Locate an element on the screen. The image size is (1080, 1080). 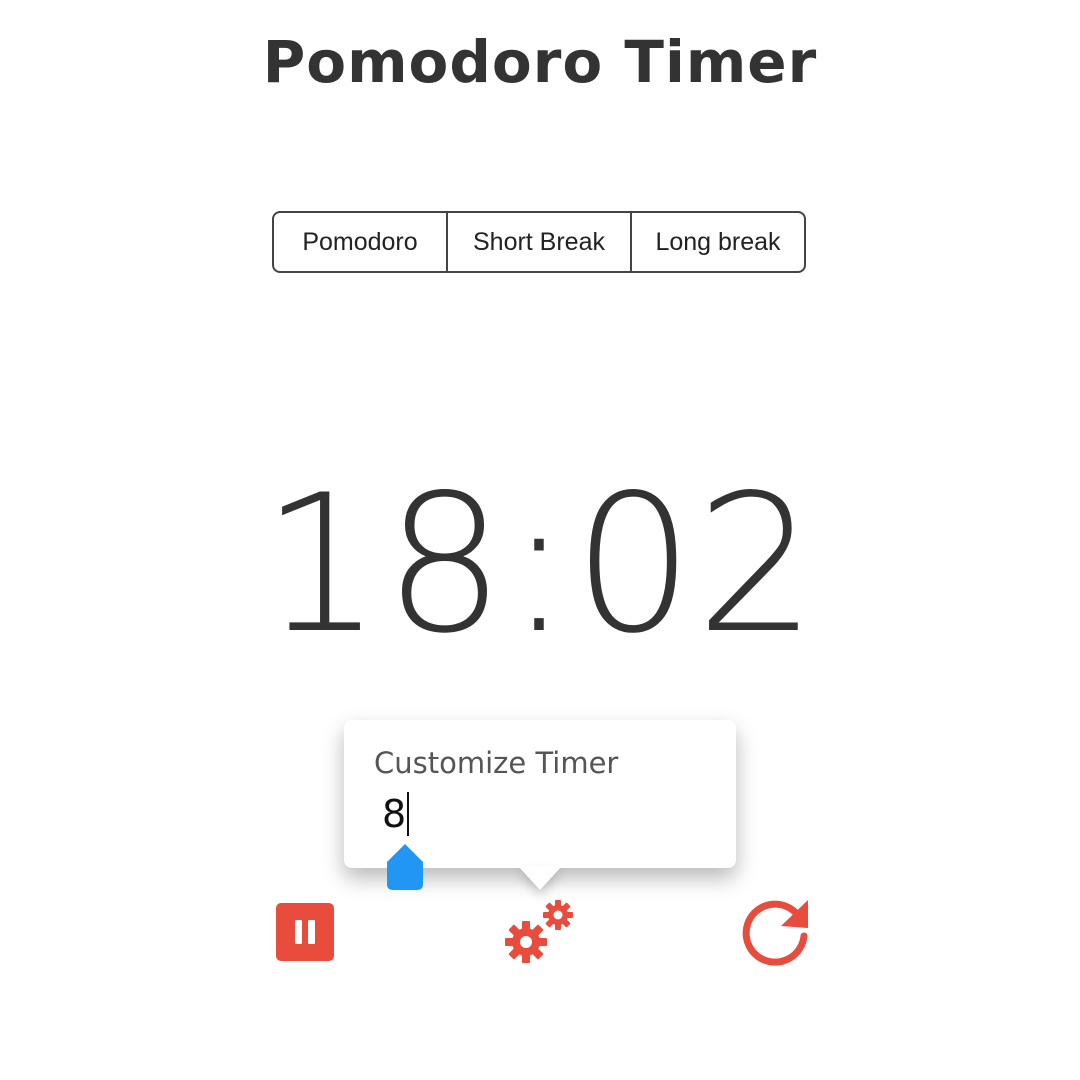
tab-pomodoro: Pomodoro is located at coordinates (360, 242).